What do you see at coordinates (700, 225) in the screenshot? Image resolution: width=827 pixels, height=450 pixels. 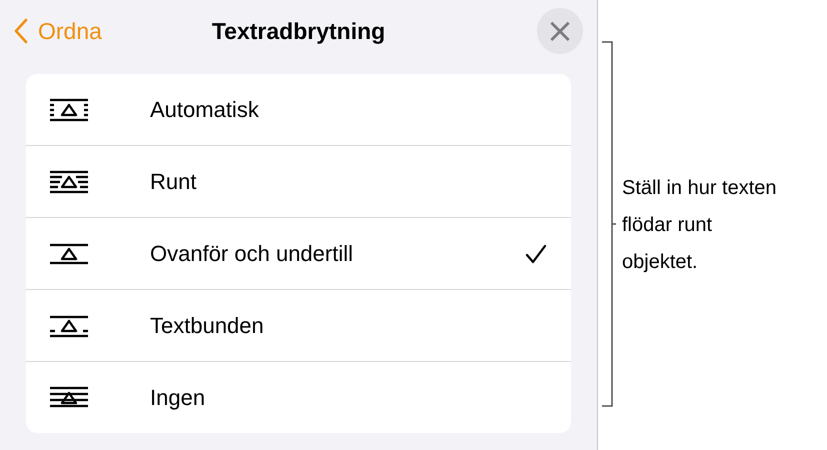 I see `callout-text: Ställ in hur texten flödar runt objektet.` at bounding box center [700, 225].